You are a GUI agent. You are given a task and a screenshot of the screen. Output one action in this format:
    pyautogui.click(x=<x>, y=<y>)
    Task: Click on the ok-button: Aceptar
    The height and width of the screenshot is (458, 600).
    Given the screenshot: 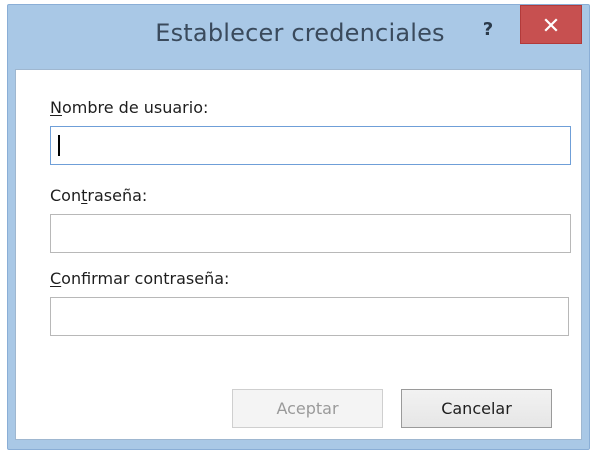 What is the action you would take?
    pyautogui.click(x=307, y=408)
    